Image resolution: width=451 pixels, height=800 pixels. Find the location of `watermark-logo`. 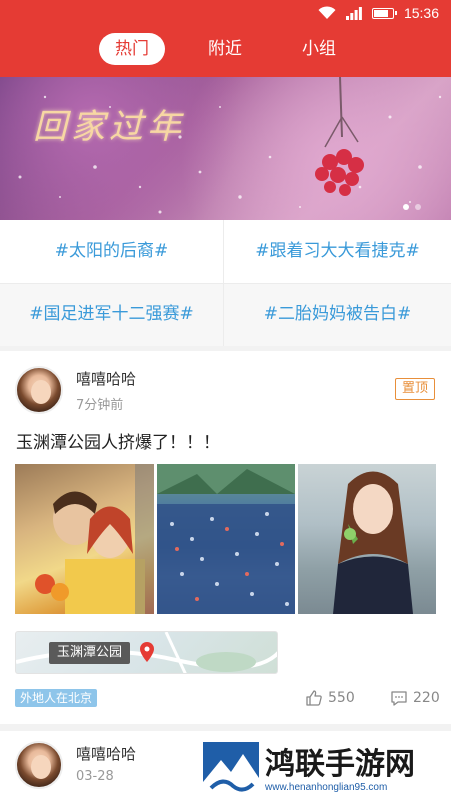

watermark-logo is located at coordinates (231, 770).